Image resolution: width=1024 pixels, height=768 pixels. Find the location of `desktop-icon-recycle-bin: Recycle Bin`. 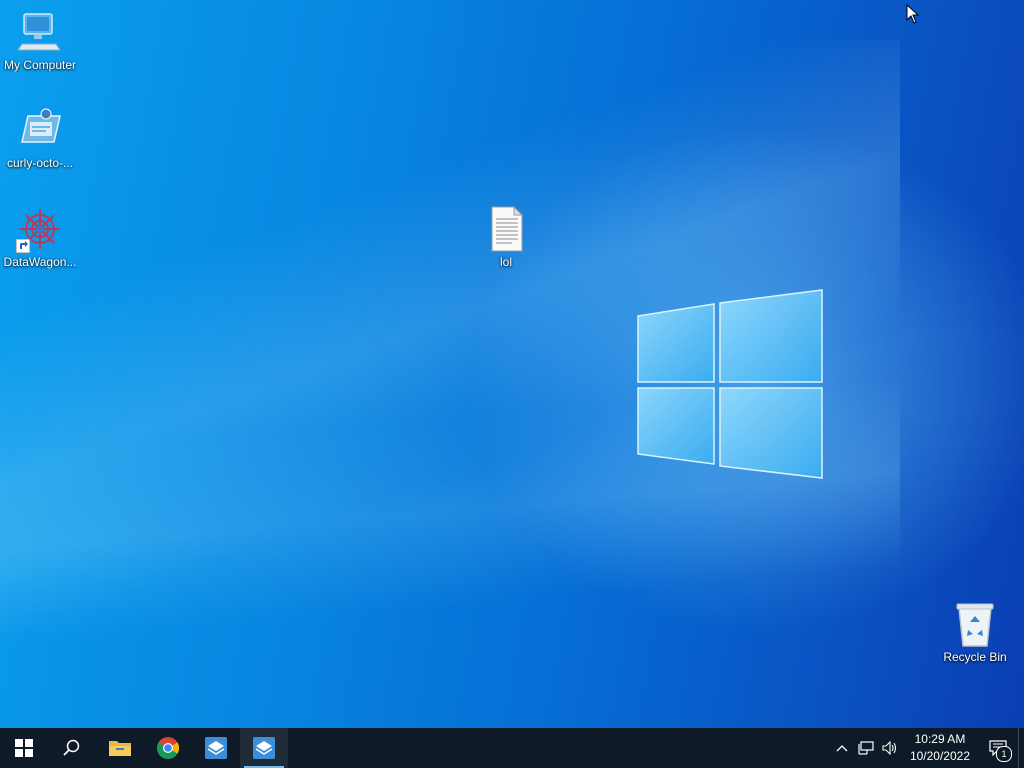

desktop-icon-recycle-bin: Recycle Bin is located at coordinates (975, 632).